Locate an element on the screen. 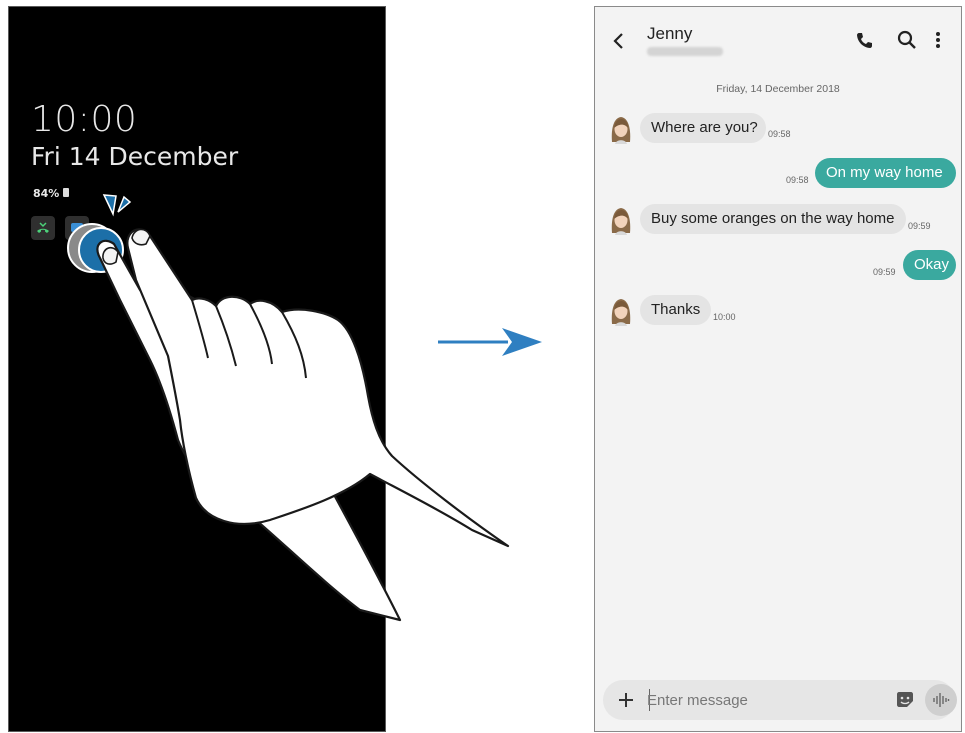  message-composer is located at coordinates (780, 700).